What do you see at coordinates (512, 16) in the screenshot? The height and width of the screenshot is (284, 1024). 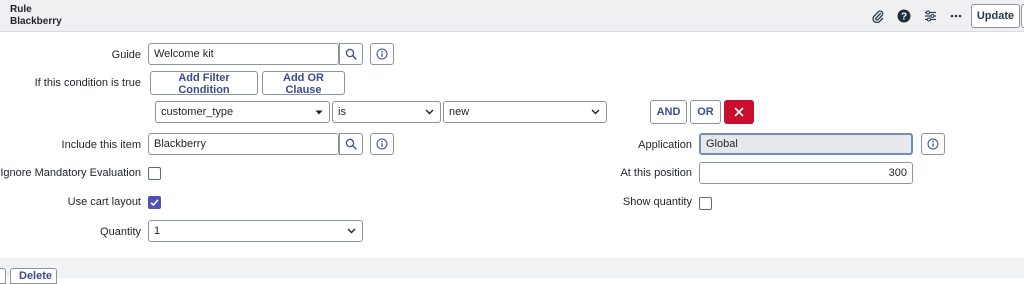 I see `form-header: Rule Blackberry ? Update` at bounding box center [512, 16].